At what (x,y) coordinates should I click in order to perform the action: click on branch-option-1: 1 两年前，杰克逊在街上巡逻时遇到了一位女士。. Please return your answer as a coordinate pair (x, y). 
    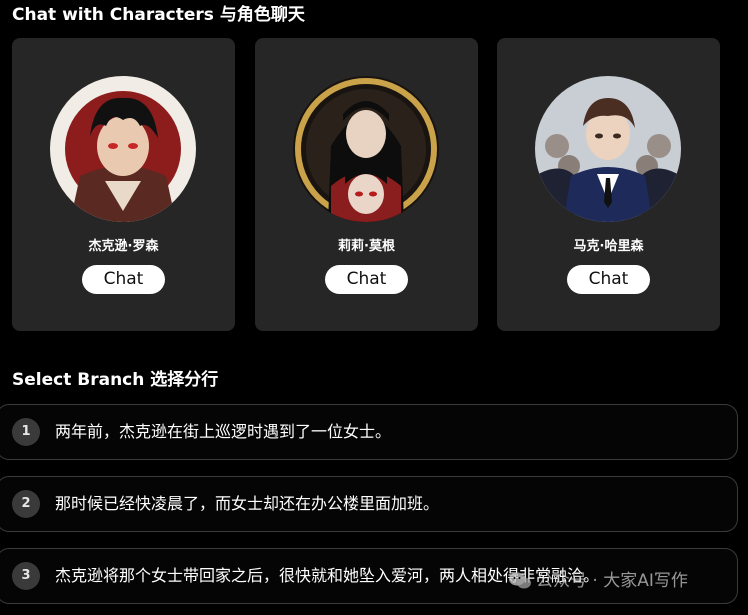
    Looking at the image, I should click on (369, 432).